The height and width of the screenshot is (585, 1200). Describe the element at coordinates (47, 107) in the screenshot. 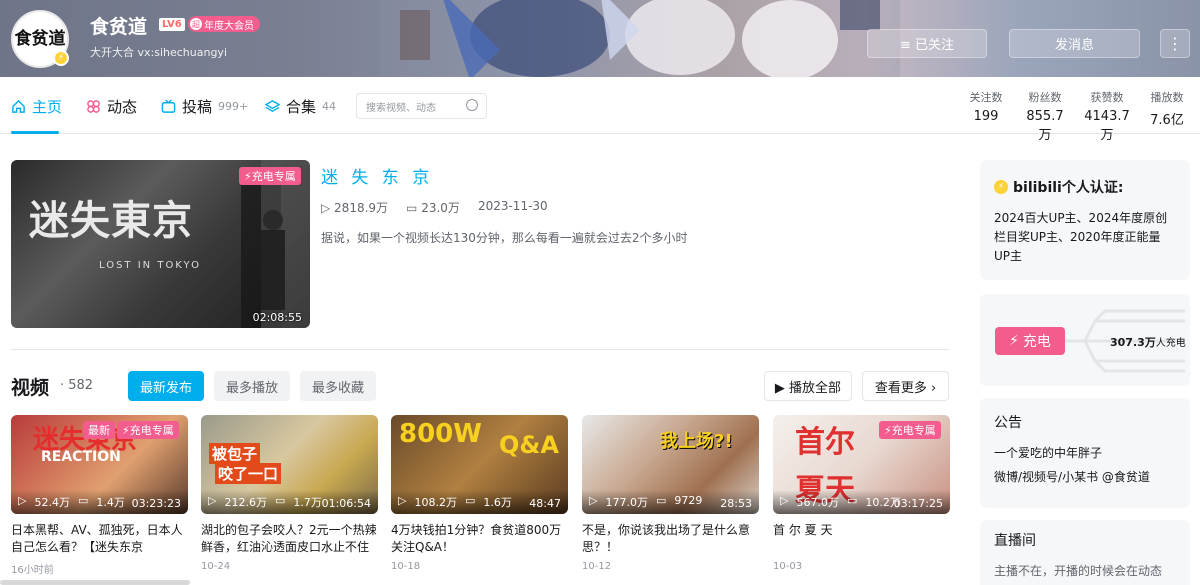

I see `tab-home-label: 主页` at that location.